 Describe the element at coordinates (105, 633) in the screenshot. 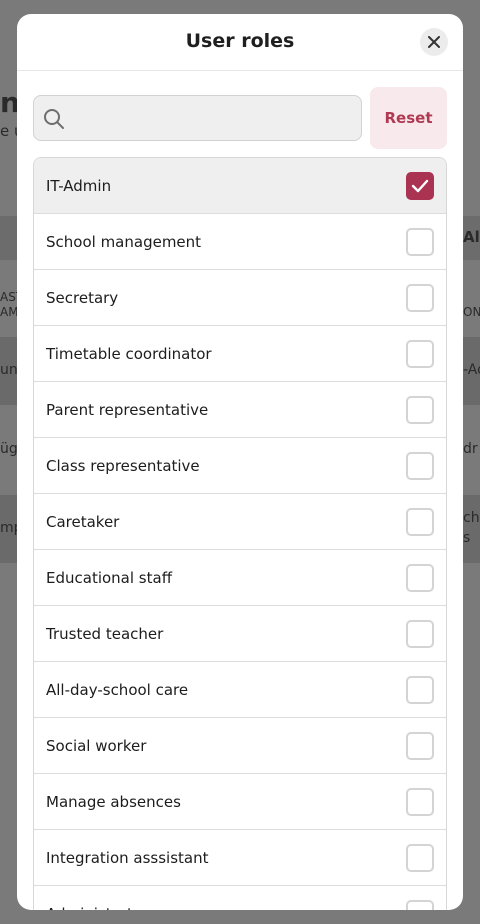

I see `role-label: Trusted teacher` at that location.